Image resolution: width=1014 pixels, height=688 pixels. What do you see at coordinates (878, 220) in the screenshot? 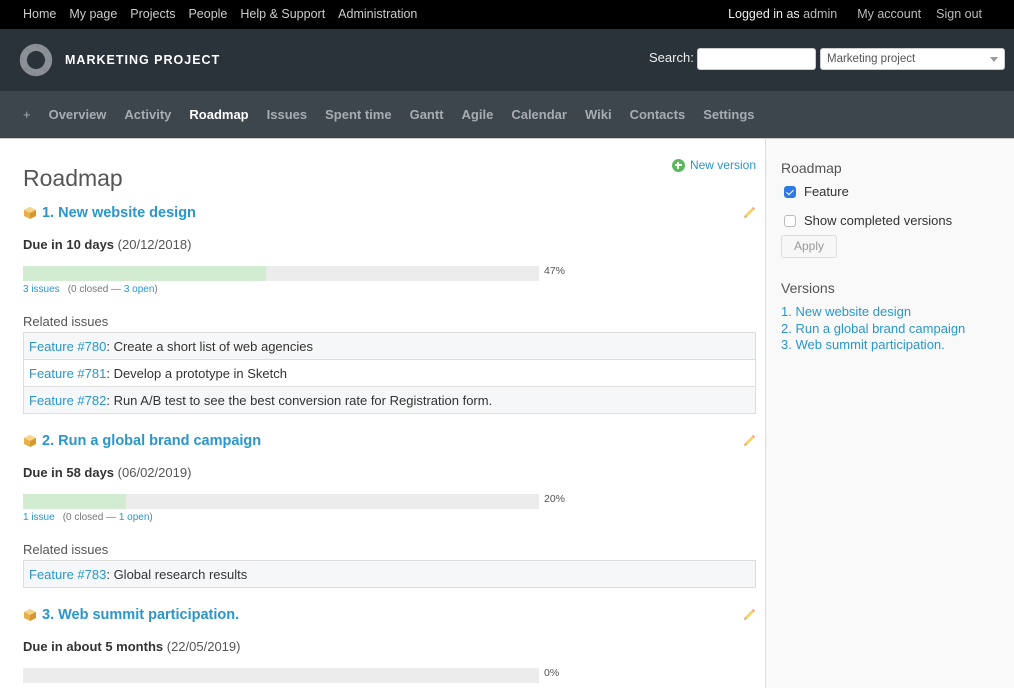
I see `show-completed-label: Show completed versions` at bounding box center [878, 220].